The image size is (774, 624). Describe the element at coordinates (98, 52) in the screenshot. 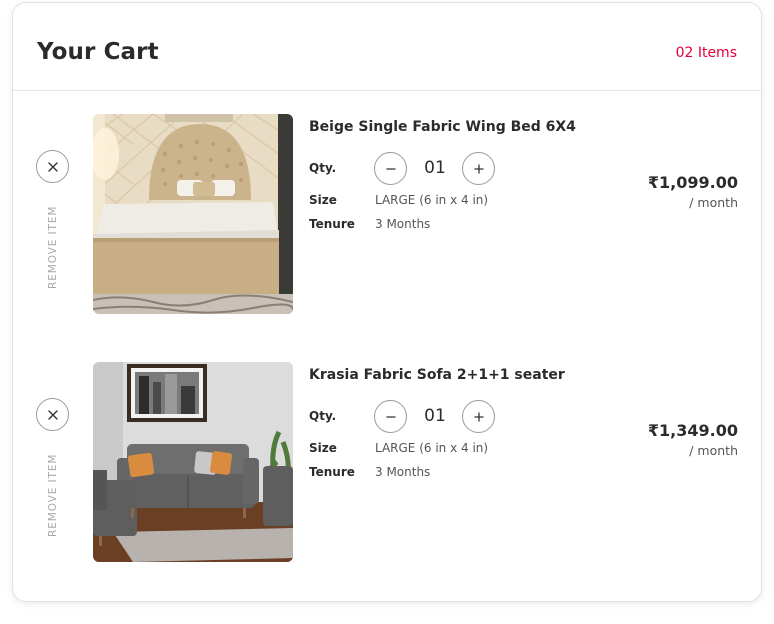

I see `page-title: Your Cart` at that location.